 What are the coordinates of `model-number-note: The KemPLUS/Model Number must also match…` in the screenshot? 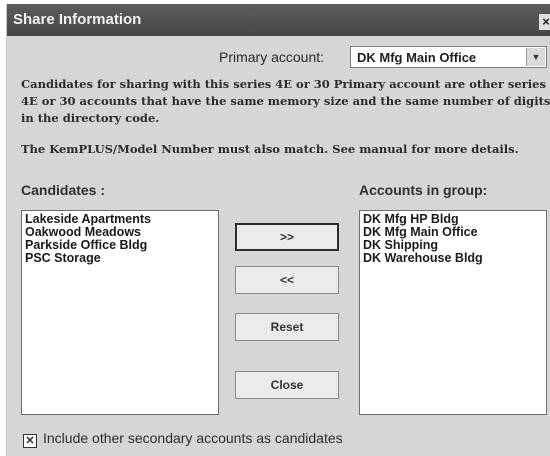 It's located at (270, 149).